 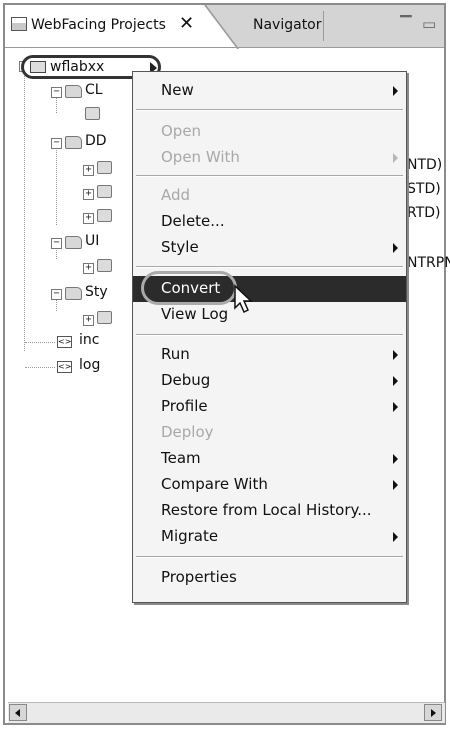 I want to click on project-icon, so click(x=38, y=67).